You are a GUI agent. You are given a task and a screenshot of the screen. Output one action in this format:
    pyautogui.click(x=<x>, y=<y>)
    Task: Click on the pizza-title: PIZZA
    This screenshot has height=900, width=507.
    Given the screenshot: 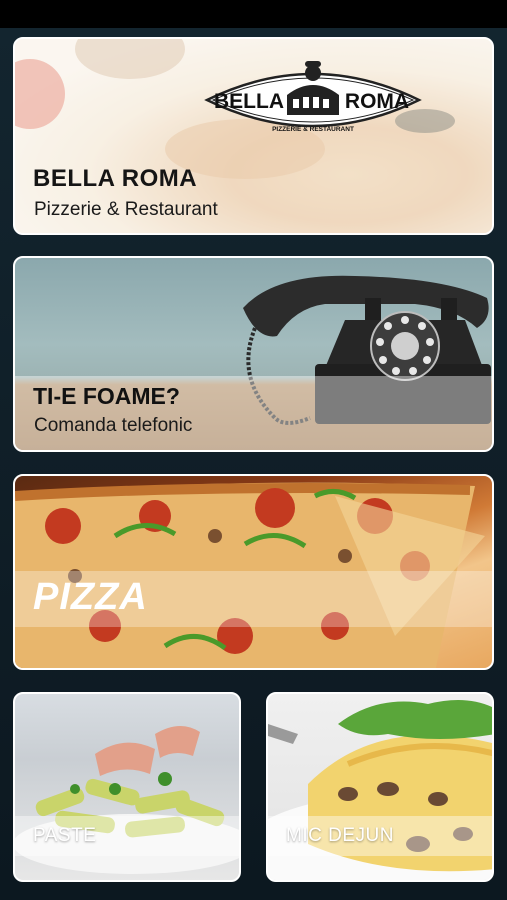 What is the action you would take?
    pyautogui.click(x=90, y=597)
    